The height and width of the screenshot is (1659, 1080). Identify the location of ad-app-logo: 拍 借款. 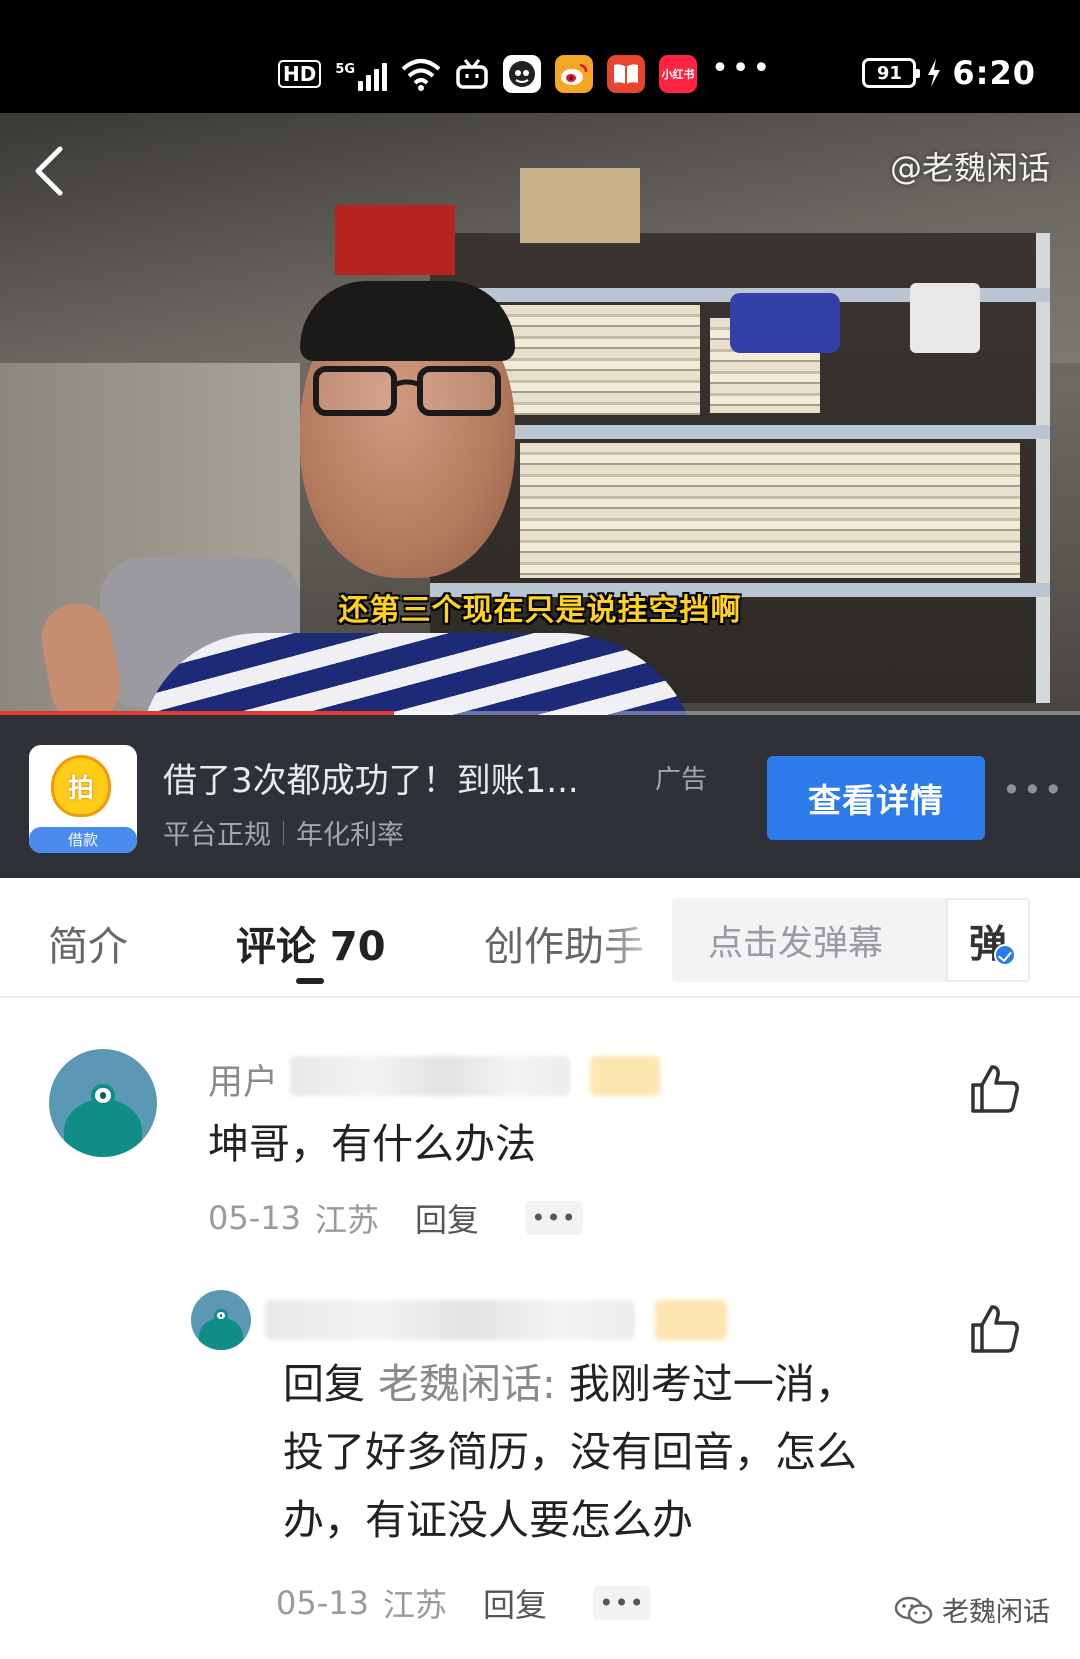
(83, 799).